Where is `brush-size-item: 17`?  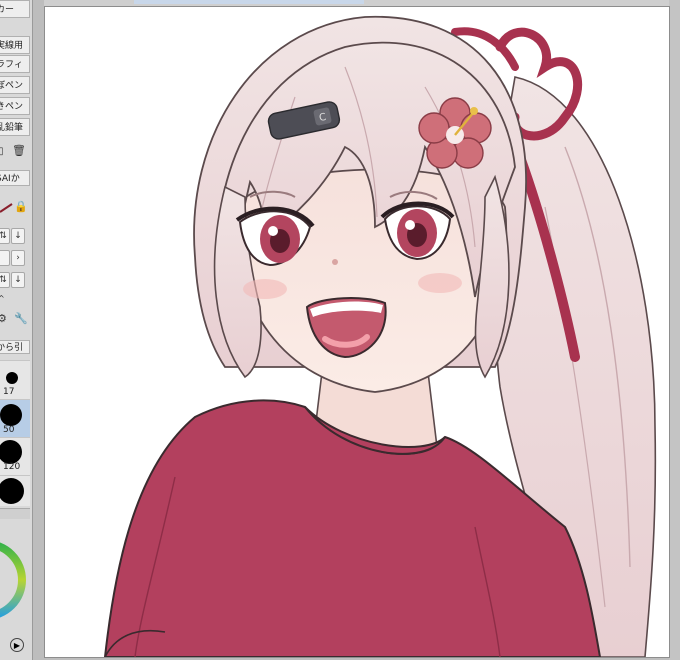
brush-size-item: 17 is located at coordinates (15, 379).